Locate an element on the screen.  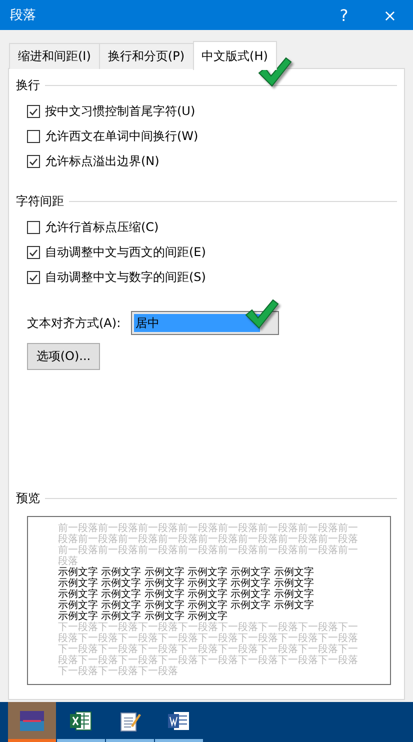
checkbox-label: 允许标点溢出边界(N) is located at coordinates (102, 161).